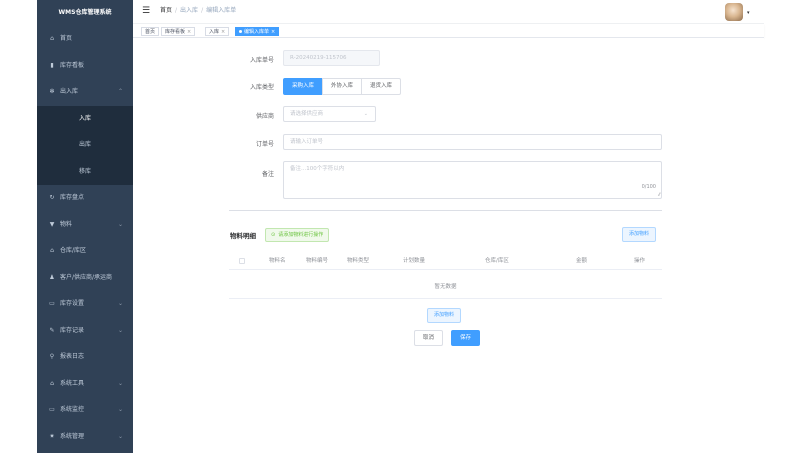  I want to click on snowflake-icon: ✻, so click(52, 91).